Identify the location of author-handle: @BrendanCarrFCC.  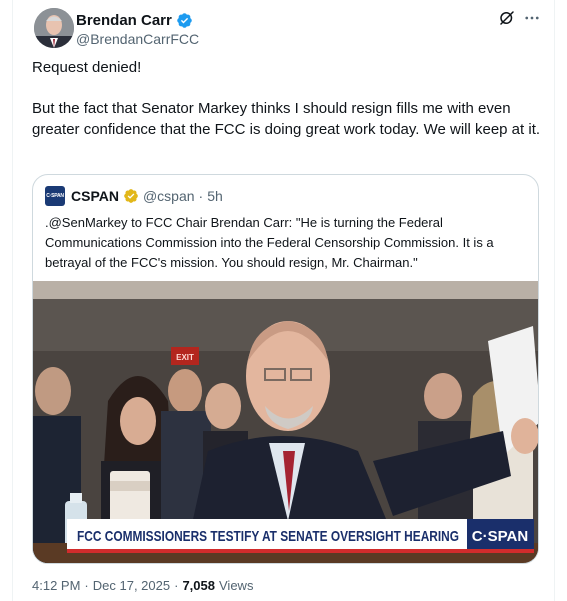
(137, 39).